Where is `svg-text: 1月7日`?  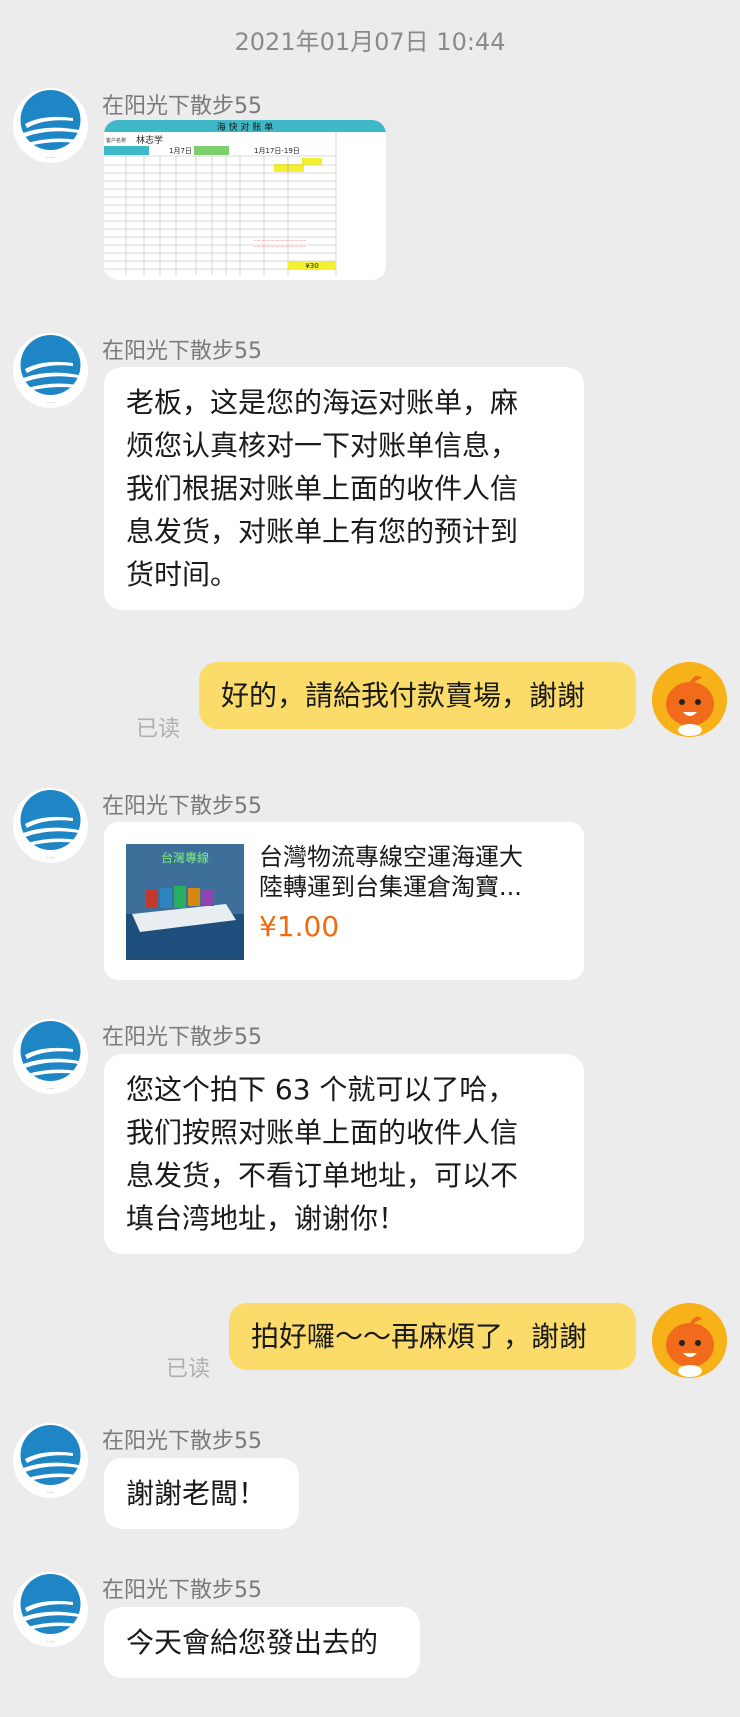 svg-text: 1月7日 is located at coordinates (180, 151).